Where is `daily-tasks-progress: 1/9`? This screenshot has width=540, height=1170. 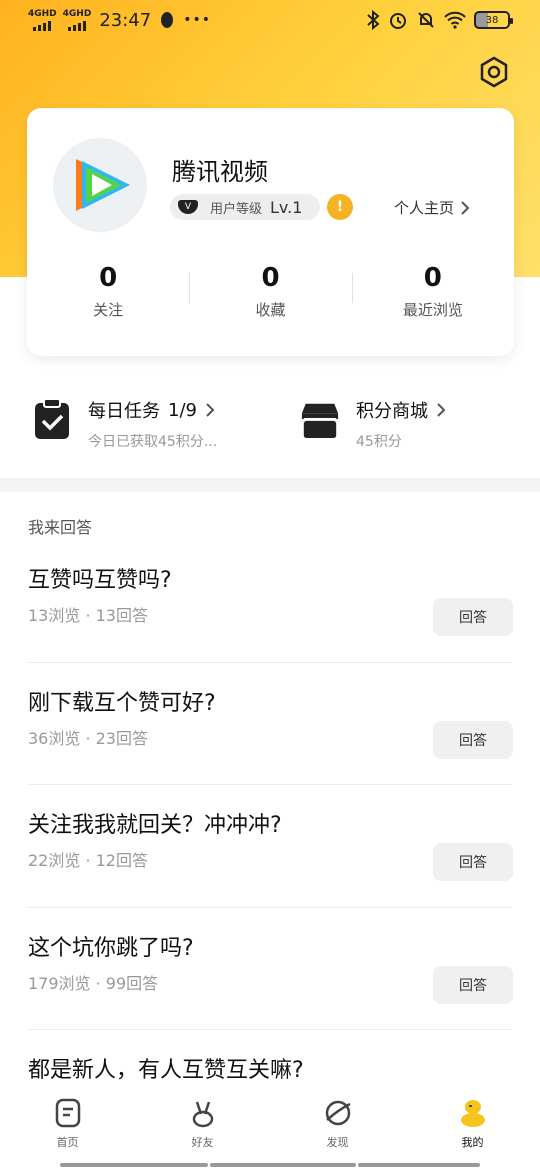 daily-tasks-progress: 1/9 is located at coordinates (182, 410).